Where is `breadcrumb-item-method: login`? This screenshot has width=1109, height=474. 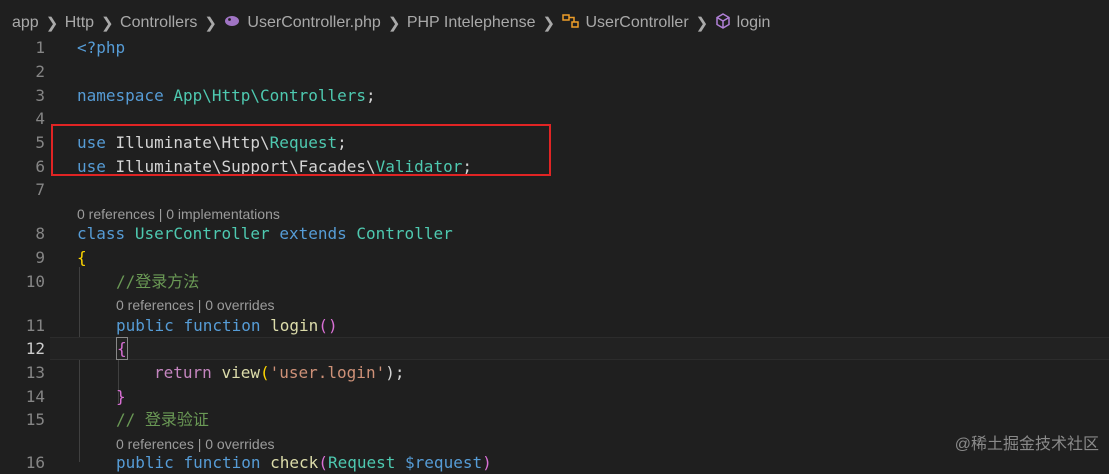
breadcrumb-item-method: login is located at coordinates (743, 23).